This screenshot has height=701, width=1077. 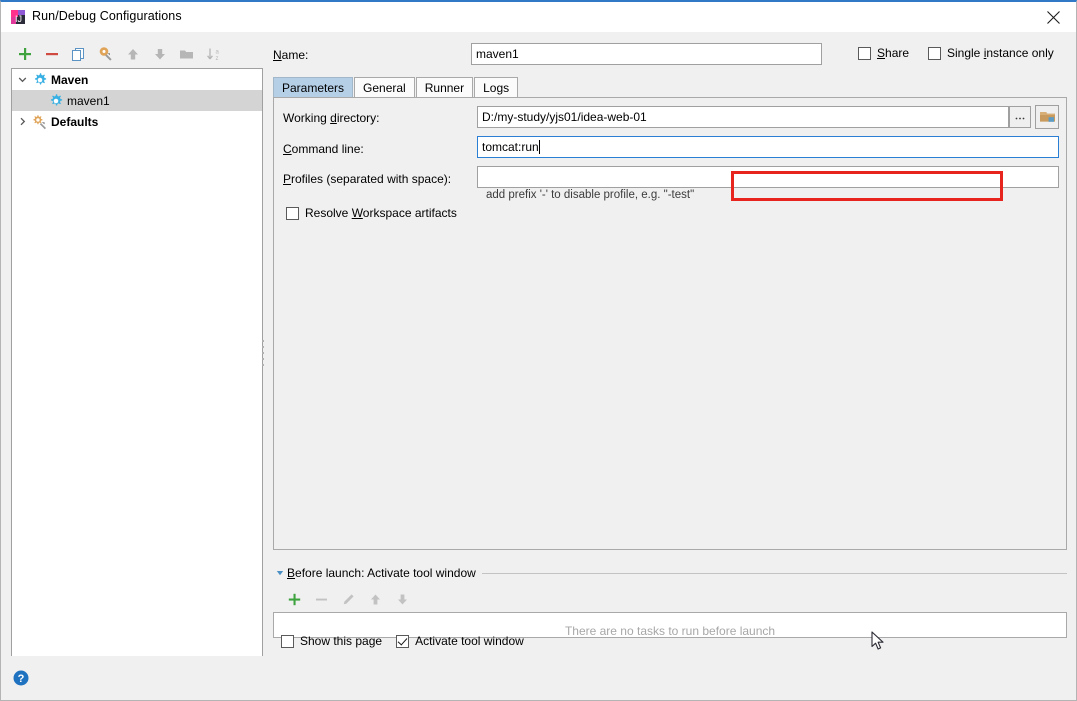 What do you see at coordinates (381, 213) in the screenshot?
I see `resolve-workspace-artifacts-label: Resolve Workspace artifacts` at bounding box center [381, 213].